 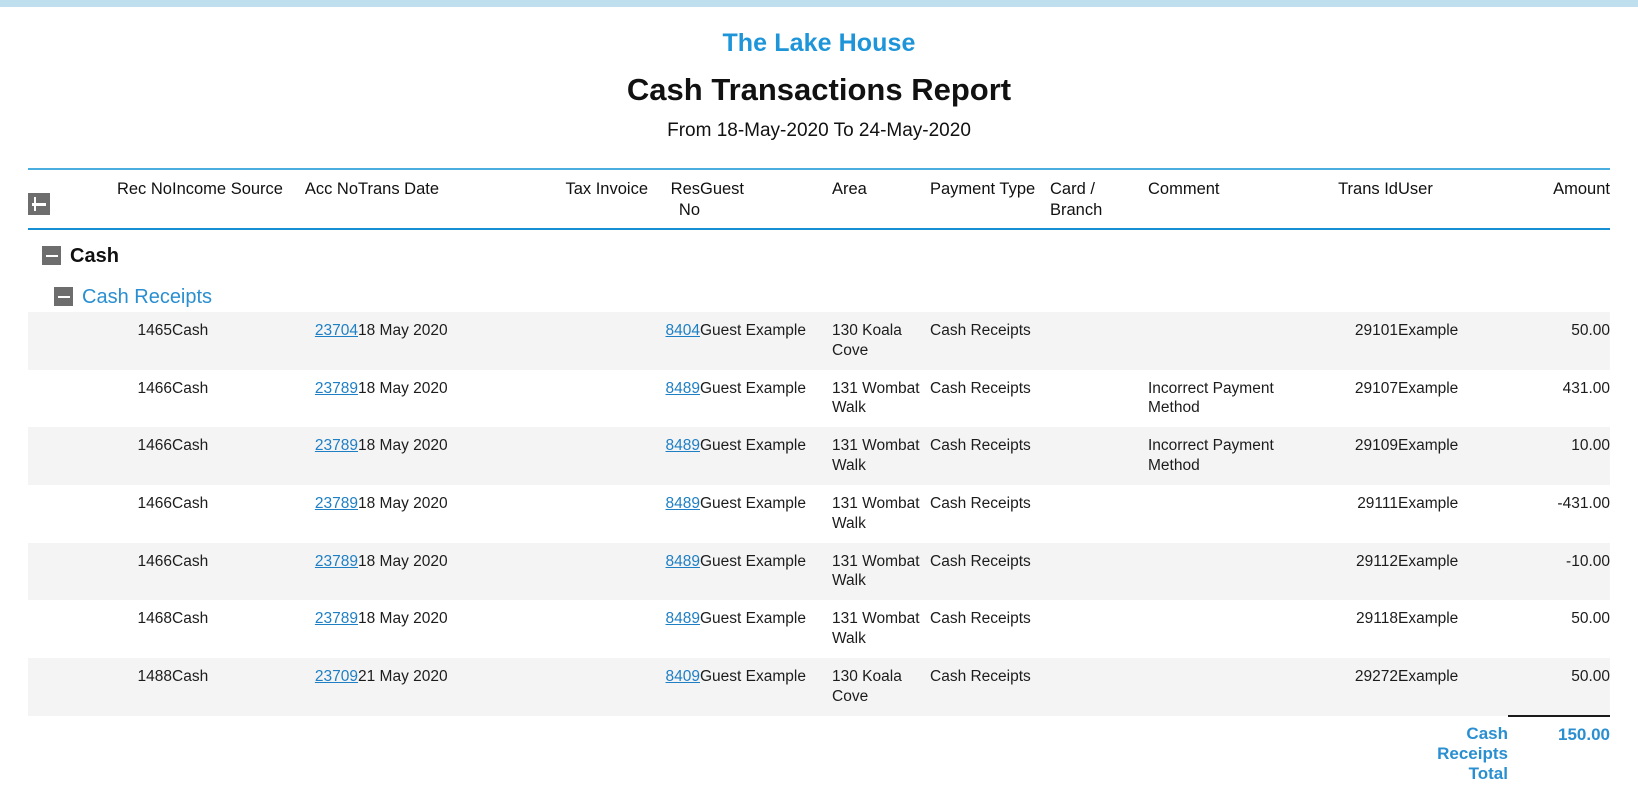 I want to click on column-header-card-branch: Card / Branch, so click(x=1099, y=199).